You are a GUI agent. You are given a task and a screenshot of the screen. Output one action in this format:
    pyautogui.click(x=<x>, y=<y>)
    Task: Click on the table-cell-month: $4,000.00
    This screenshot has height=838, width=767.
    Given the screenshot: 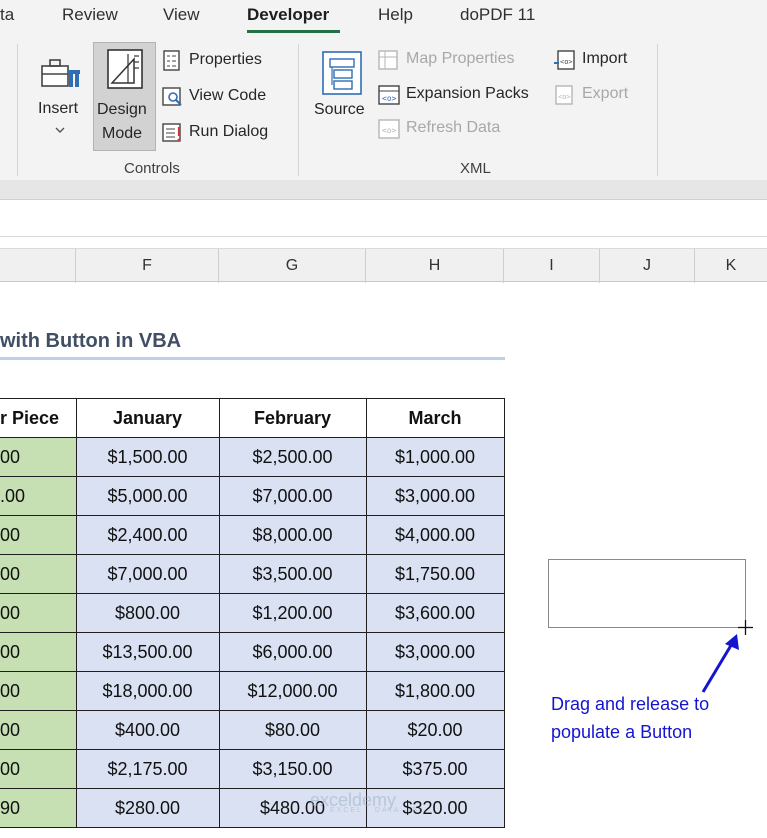 What is the action you would take?
    pyautogui.click(x=435, y=535)
    